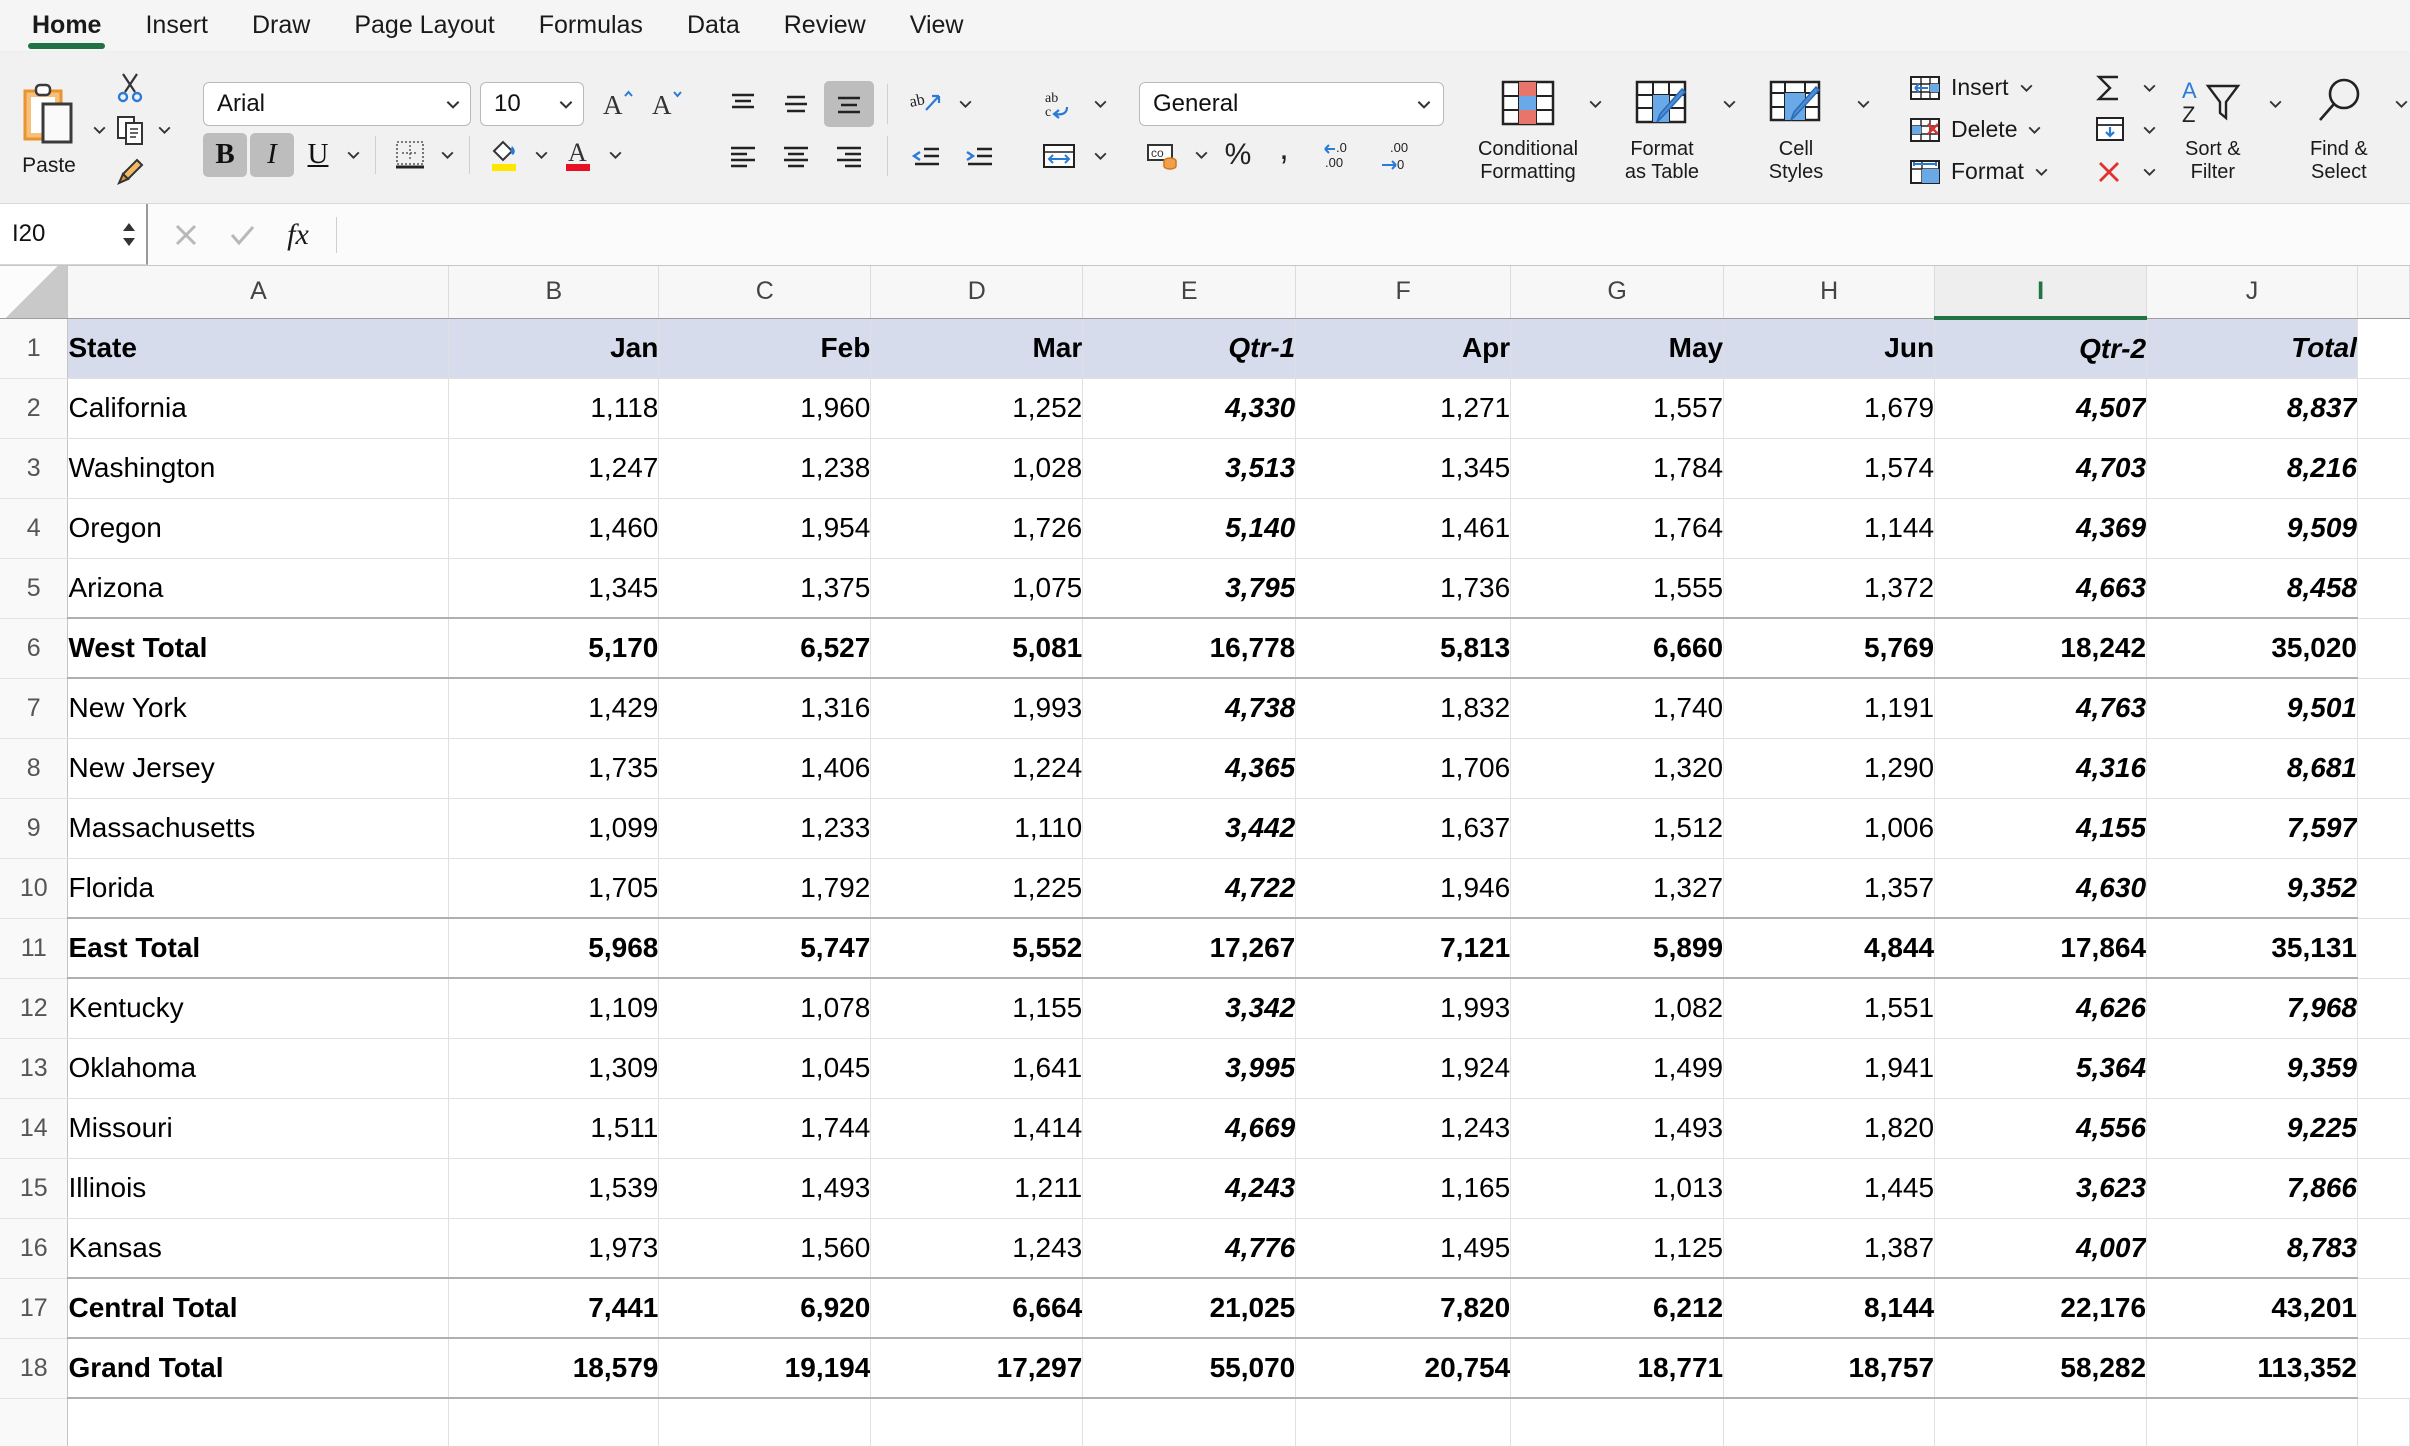 The image size is (2410, 1446). What do you see at coordinates (258, 528) in the screenshot?
I see `cell: Oregon` at bounding box center [258, 528].